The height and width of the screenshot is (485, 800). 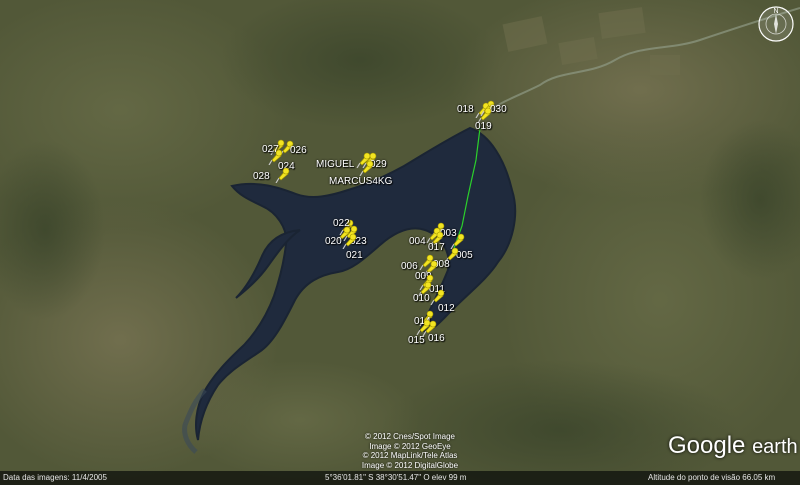 What do you see at coordinates (410, 446) in the screenshot?
I see `credit-line: Image © 2012 GeoEye` at bounding box center [410, 446].